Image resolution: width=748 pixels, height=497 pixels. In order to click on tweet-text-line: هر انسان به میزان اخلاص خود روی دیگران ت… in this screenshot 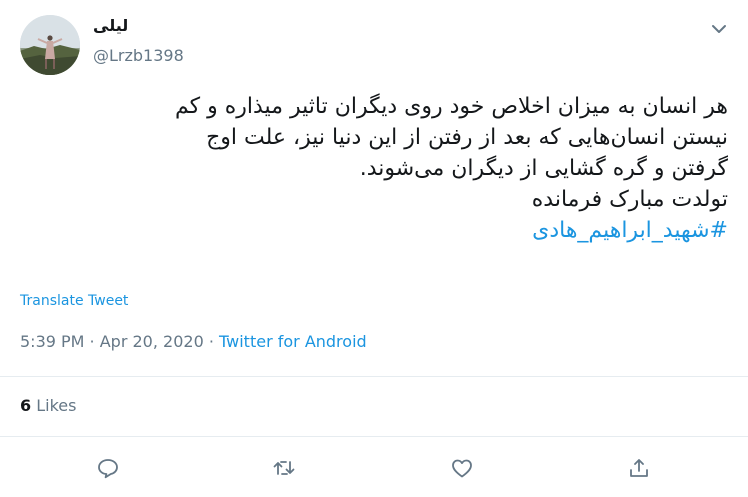, I will do `click(451, 106)`.